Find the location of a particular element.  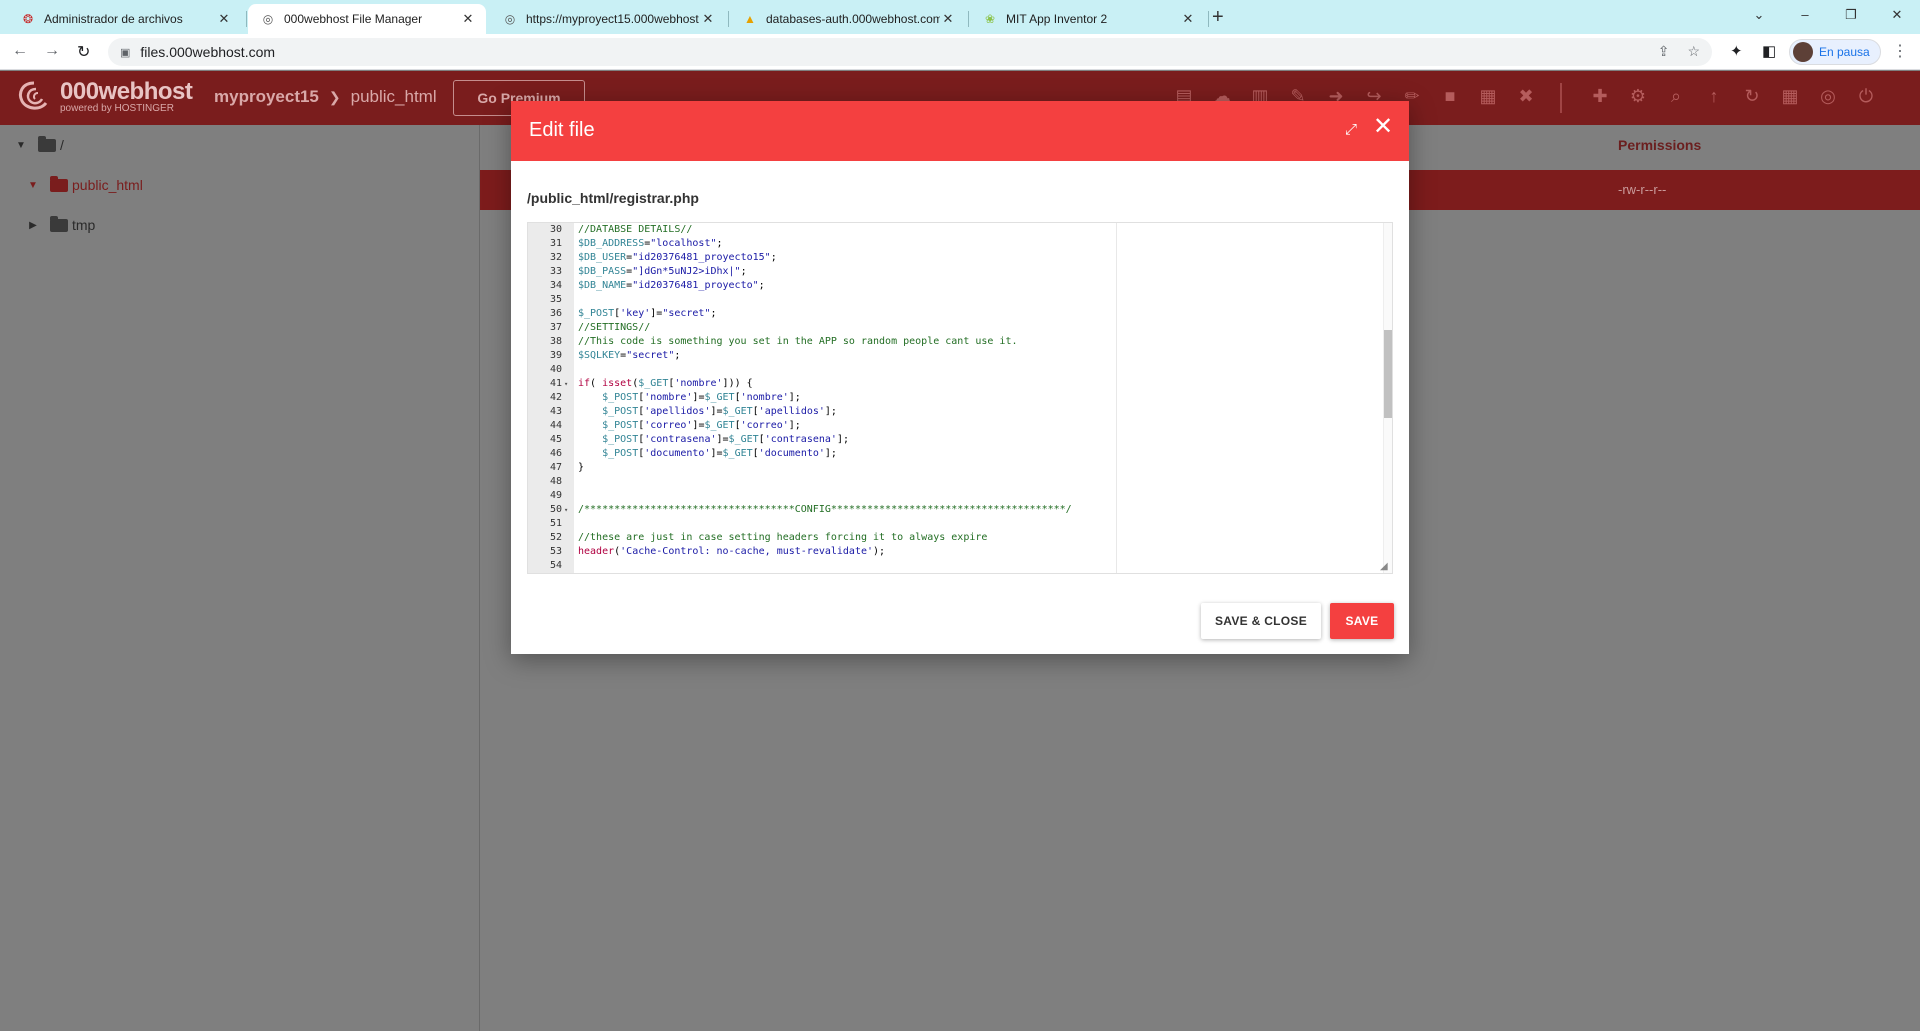

tab-title: 000webhost File Manager is located at coordinates (353, 19).